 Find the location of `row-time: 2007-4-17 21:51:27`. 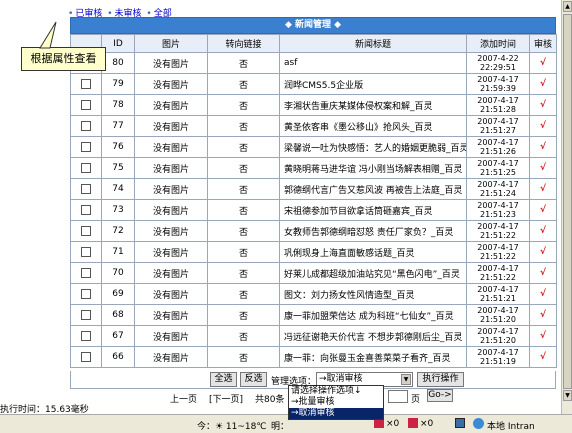

row-time: 2007-4-17 21:51:27 is located at coordinates (498, 126).